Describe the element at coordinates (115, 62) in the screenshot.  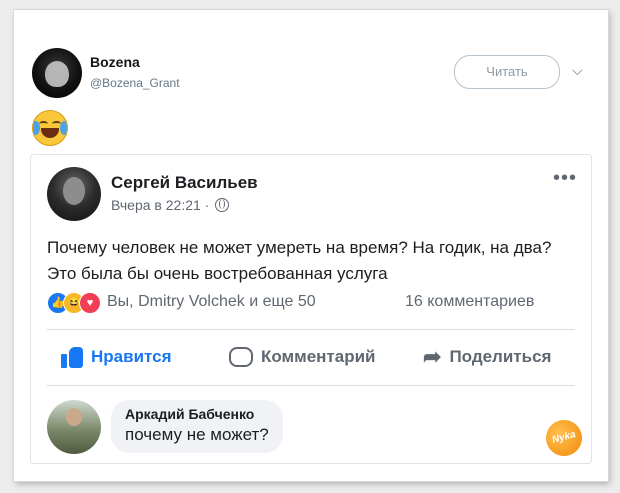
I see `tweet-display-name: Bozena` at that location.